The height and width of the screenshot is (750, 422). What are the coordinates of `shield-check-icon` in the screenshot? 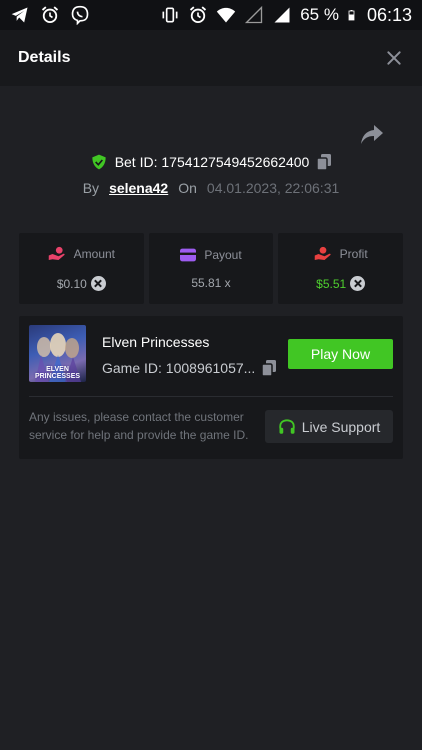 It's located at (99, 162).